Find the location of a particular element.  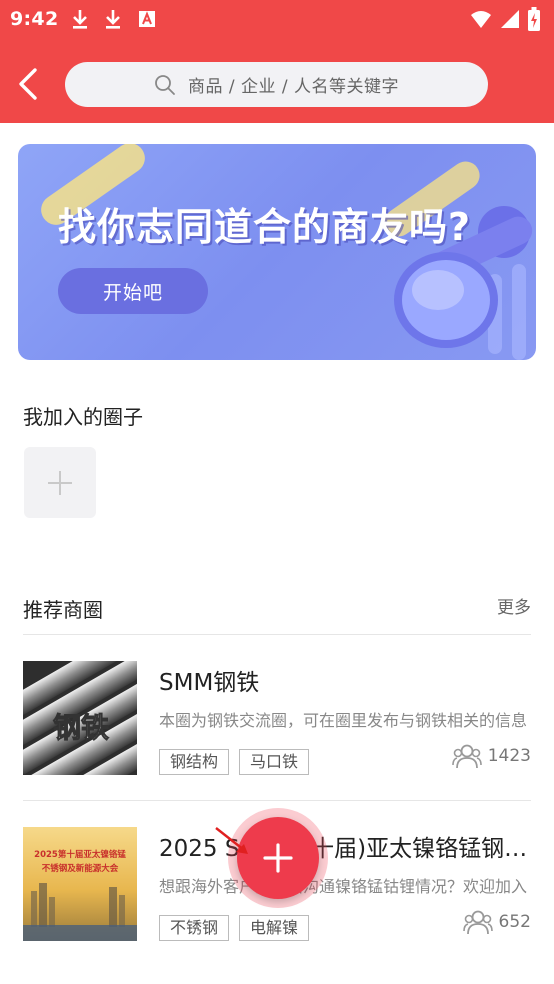

search-input: 商品 / 企业 / 人名等关键字 is located at coordinates (276, 84).